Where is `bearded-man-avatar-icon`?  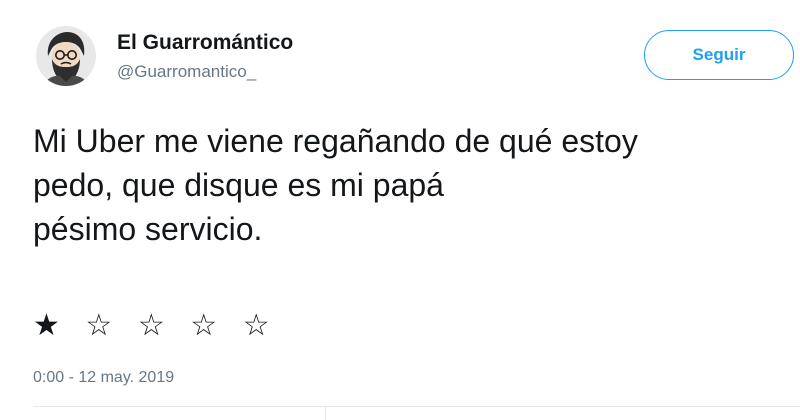 bearded-man-avatar-icon is located at coordinates (66, 56).